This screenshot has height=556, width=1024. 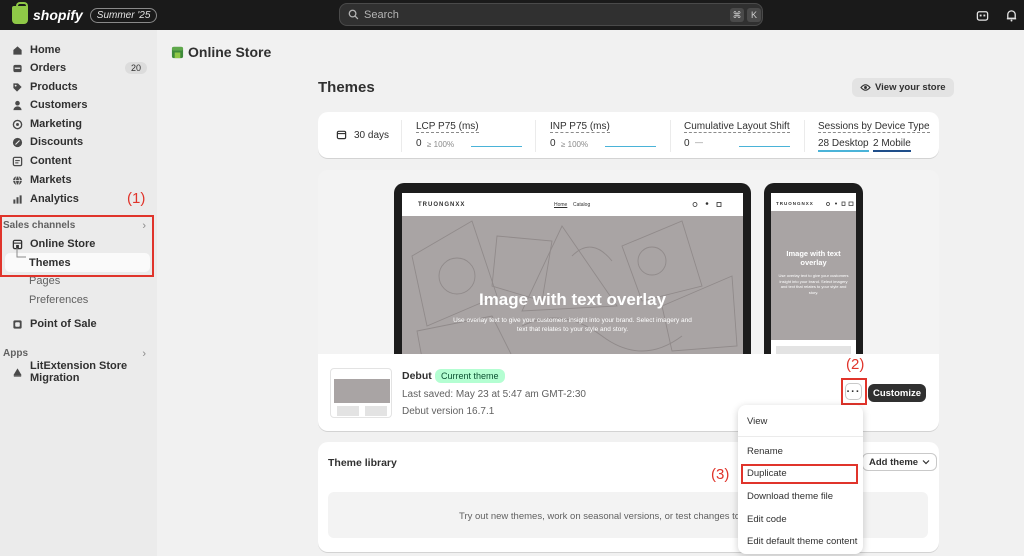 I want to click on sidebar-item-home: Home, so click(x=78, y=50).